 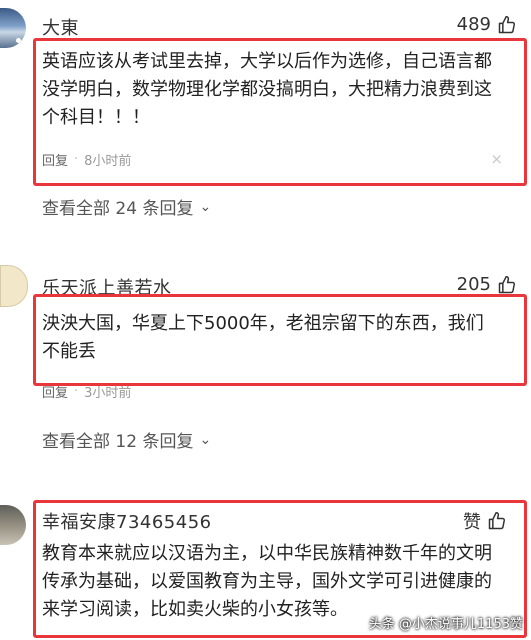 I want to click on reply-row: 回复 · 8小时前, so click(x=86, y=159).